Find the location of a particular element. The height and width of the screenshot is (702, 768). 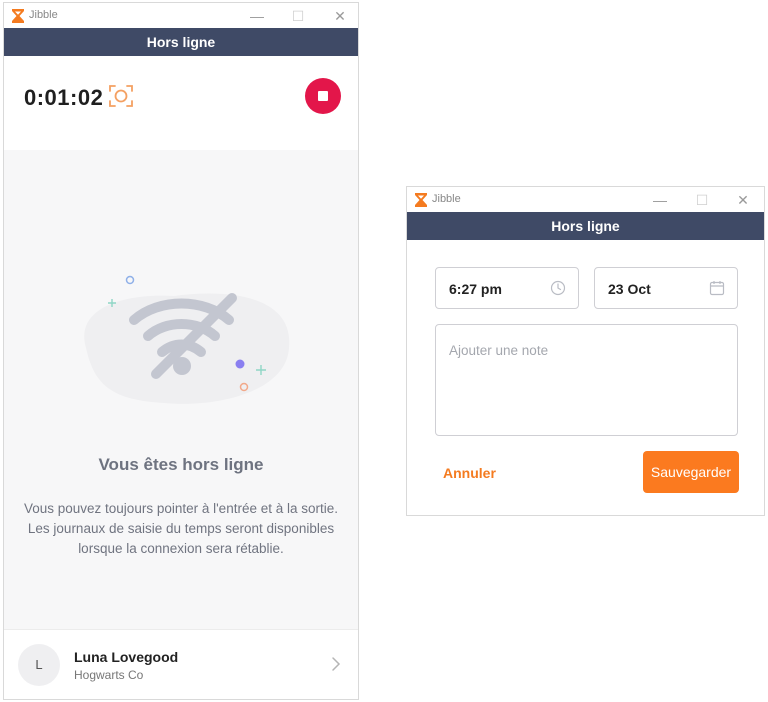

timer-panel: 0:01:02 is located at coordinates (181, 103).